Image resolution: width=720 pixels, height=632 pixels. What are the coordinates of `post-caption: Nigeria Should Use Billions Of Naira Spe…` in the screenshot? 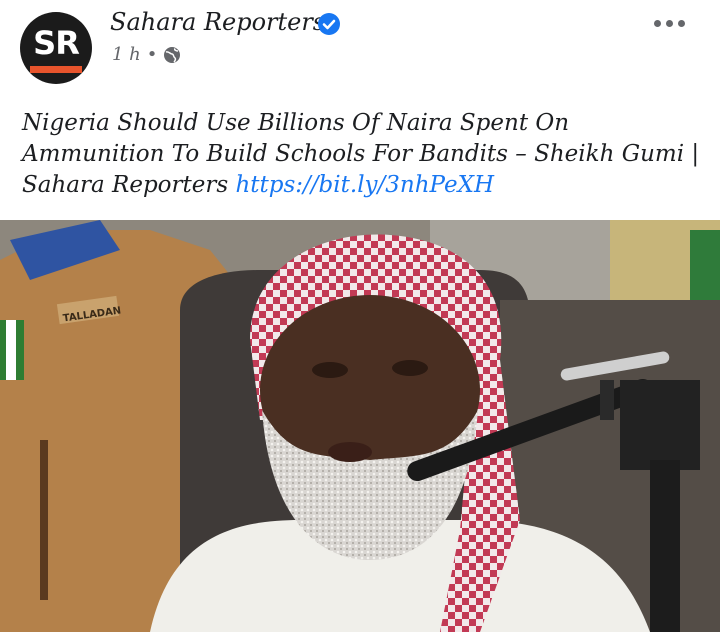 It's located at (362, 154).